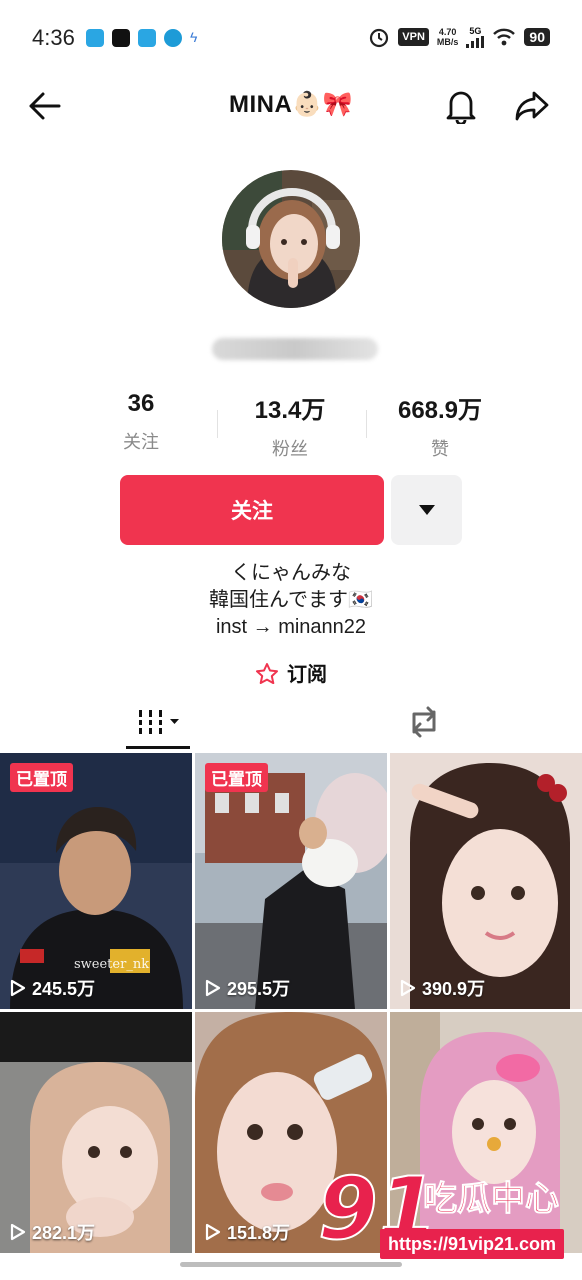  I want to click on wifi-icon, so click(504, 37).